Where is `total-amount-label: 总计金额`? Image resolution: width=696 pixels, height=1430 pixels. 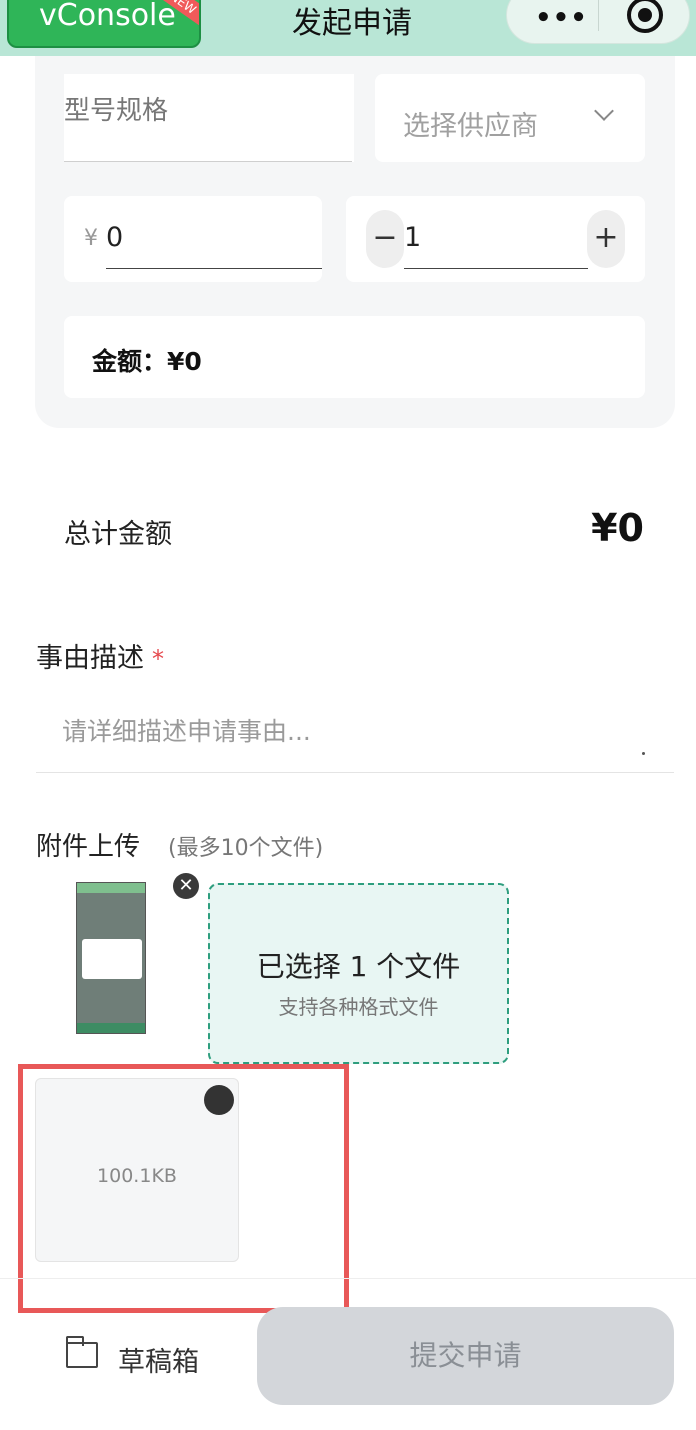
total-amount-label: 总计金额 is located at coordinates (118, 534).